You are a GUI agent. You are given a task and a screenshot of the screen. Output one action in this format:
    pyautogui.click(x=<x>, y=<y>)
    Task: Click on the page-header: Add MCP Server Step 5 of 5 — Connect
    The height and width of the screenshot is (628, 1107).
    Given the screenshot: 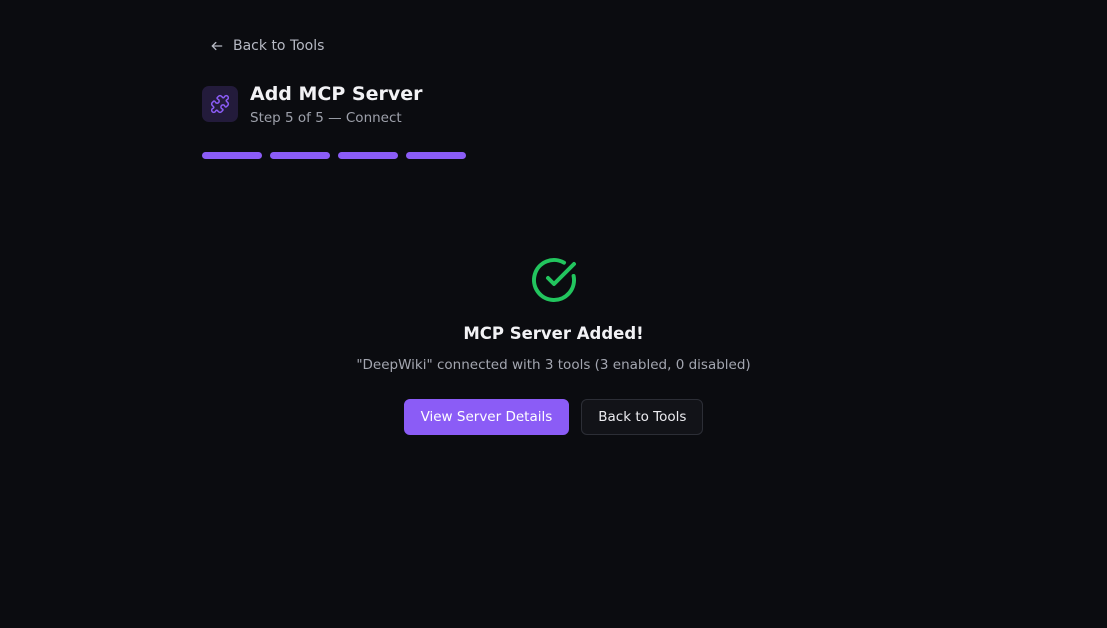 What is the action you would take?
    pyautogui.click(x=312, y=104)
    